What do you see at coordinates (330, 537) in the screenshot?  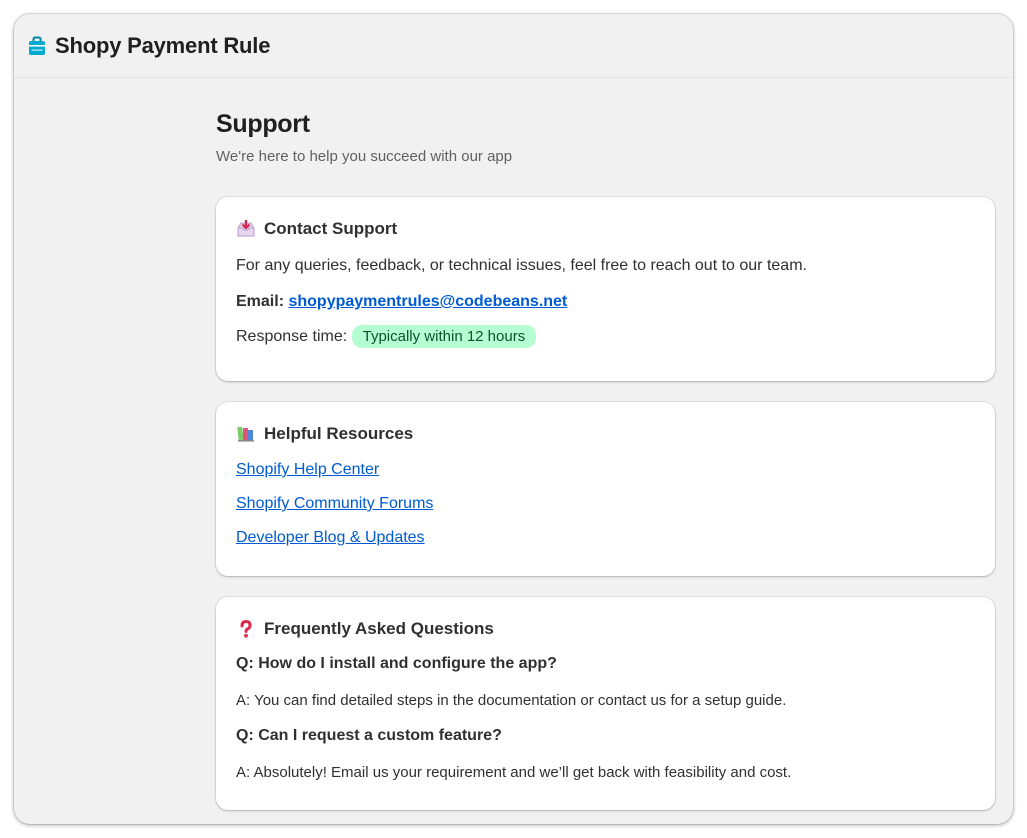 I see `developer-blog-link: Developer Blog & Updates` at bounding box center [330, 537].